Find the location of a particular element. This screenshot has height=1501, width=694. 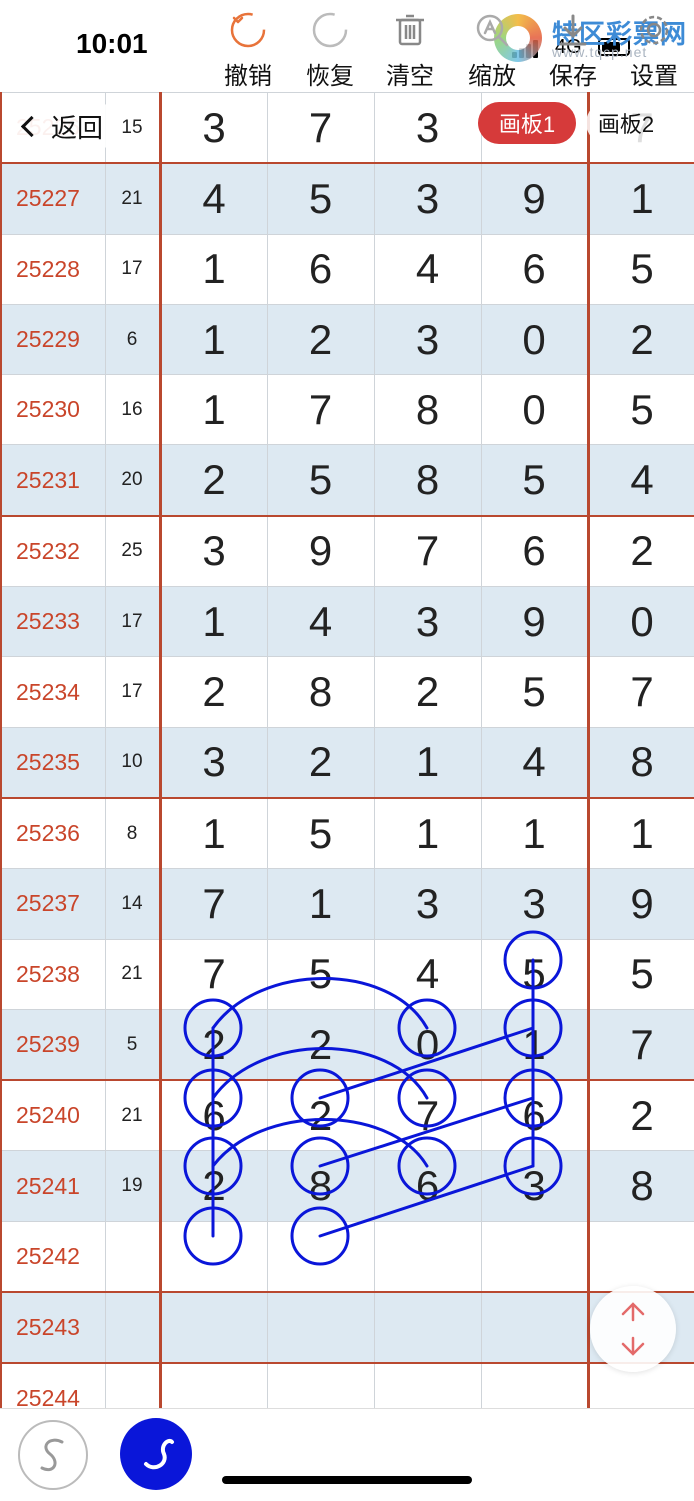

settings-button: 设置 is located at coordinates (654, 46).